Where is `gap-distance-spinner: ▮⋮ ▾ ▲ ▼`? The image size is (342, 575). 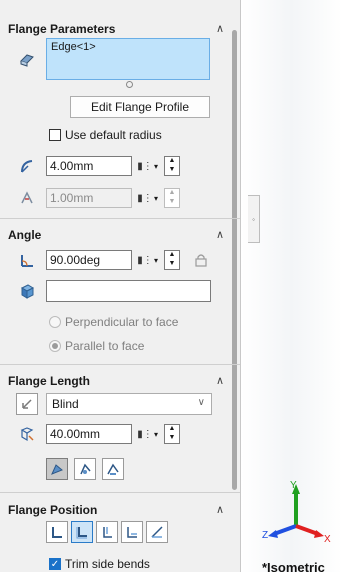 gap-distance-spinner: ▮⋮ ▾ ▲ ▼ is located at coordinates (163, 198).